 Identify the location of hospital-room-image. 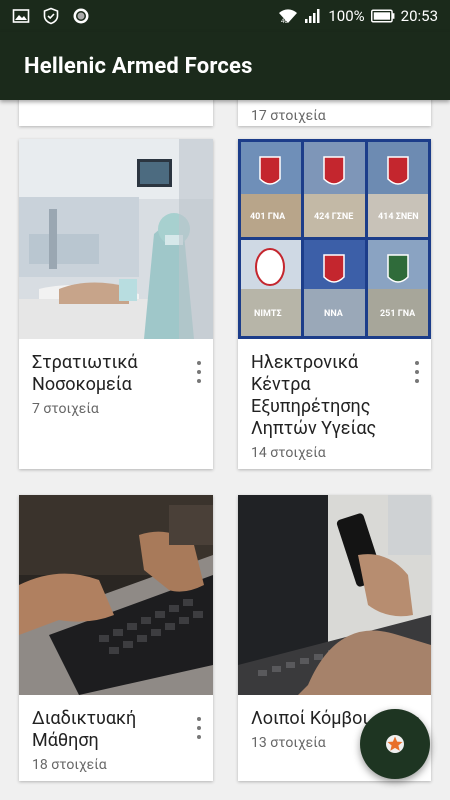
(116, 239).